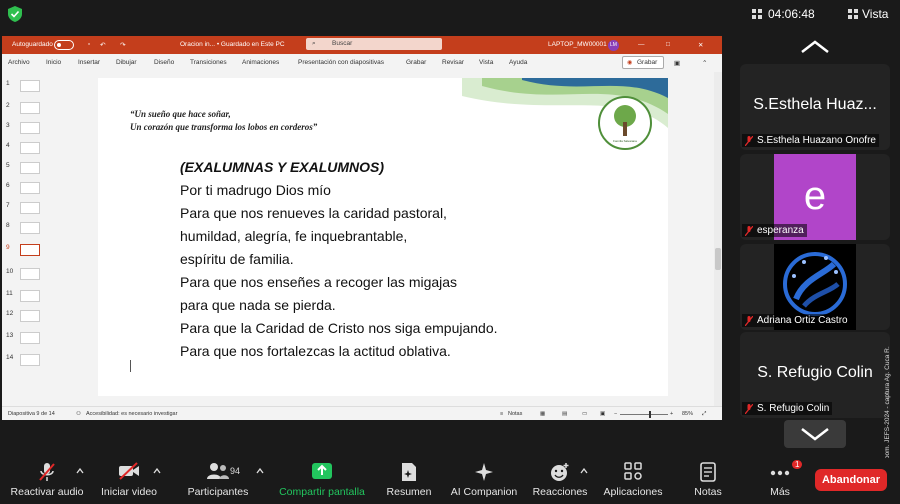 The height and width of the screenshot is (504, 900). I want to click on tab-diseno: Diseño, so click(164, 62).